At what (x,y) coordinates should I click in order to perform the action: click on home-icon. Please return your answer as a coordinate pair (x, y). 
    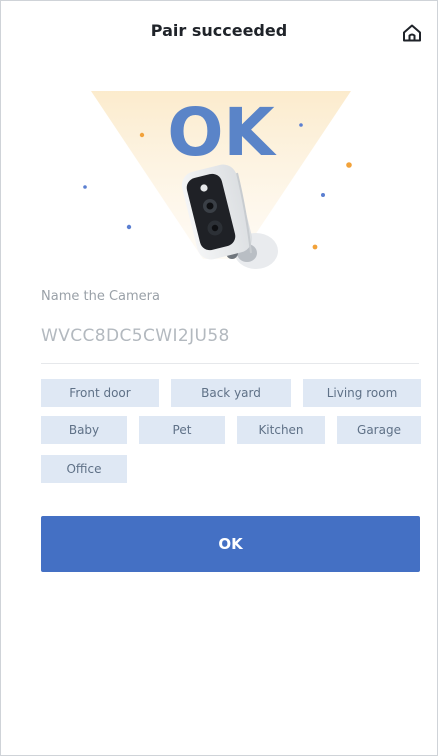
    Looking at the image, I should click on (412, 33).